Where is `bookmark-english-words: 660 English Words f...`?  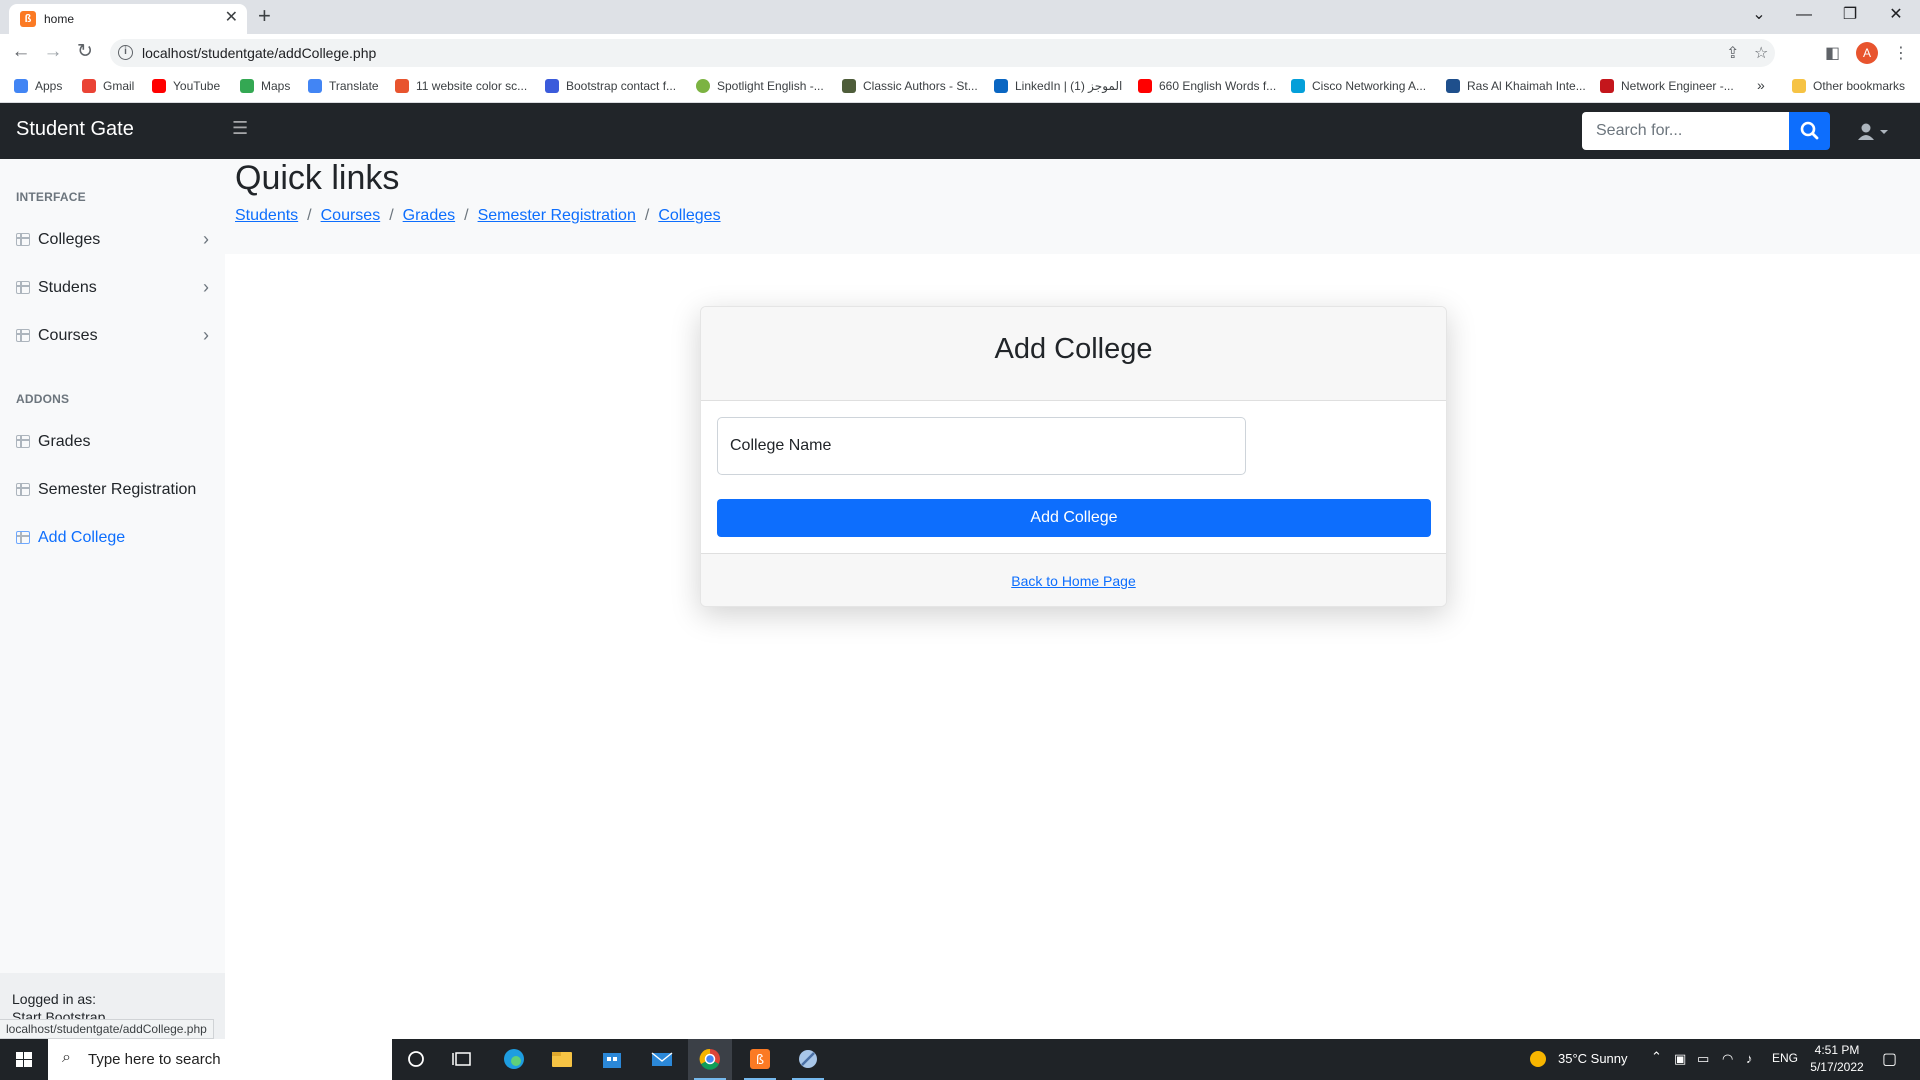 bookmark-english-words: 660 English Words f... is located at coordinates (1207, 86).